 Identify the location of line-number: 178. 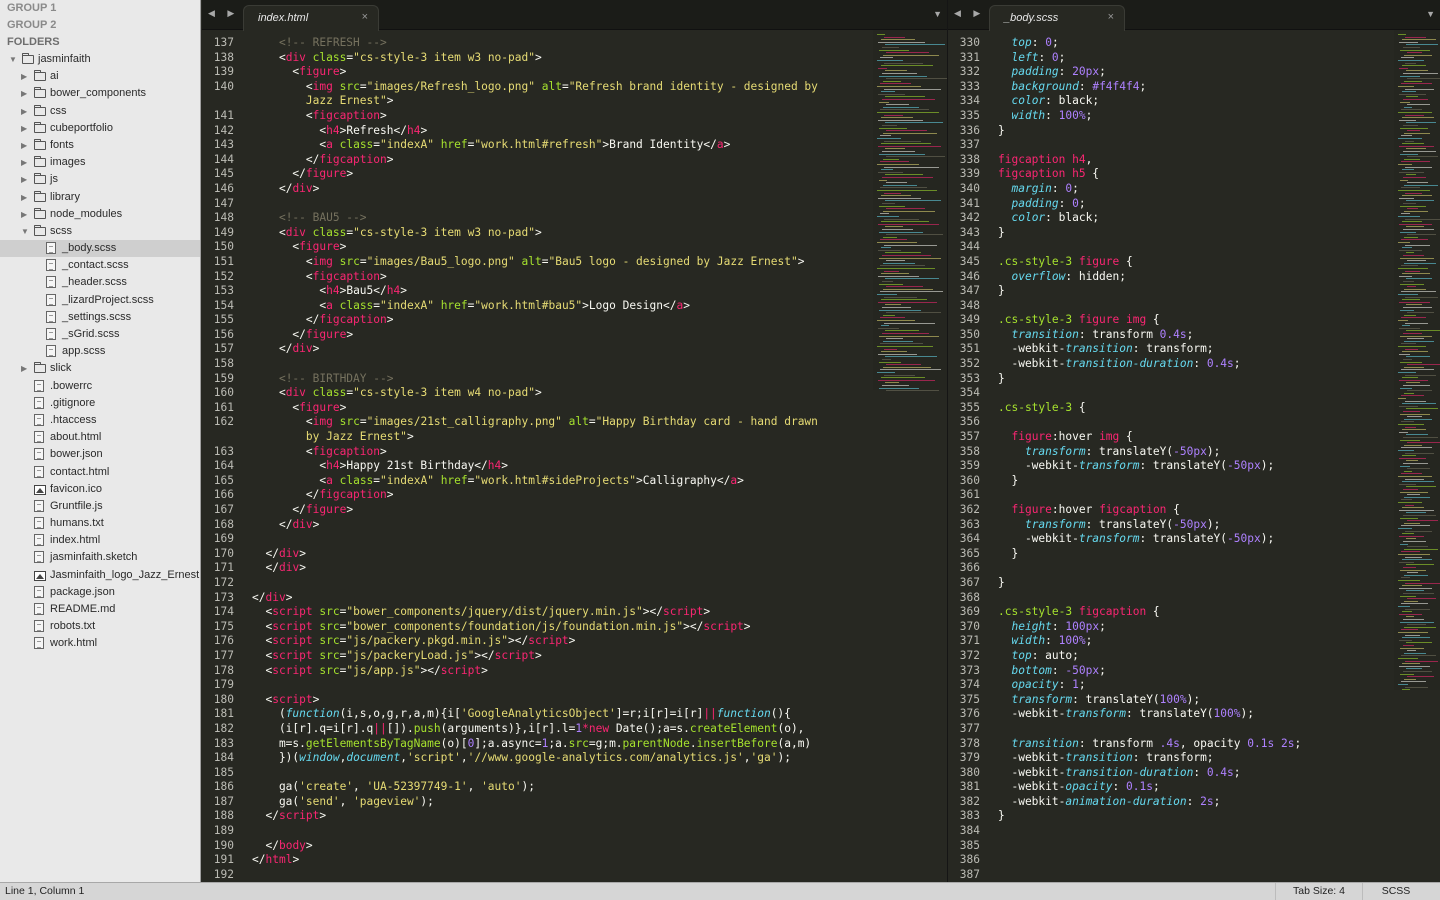
(223, 670).